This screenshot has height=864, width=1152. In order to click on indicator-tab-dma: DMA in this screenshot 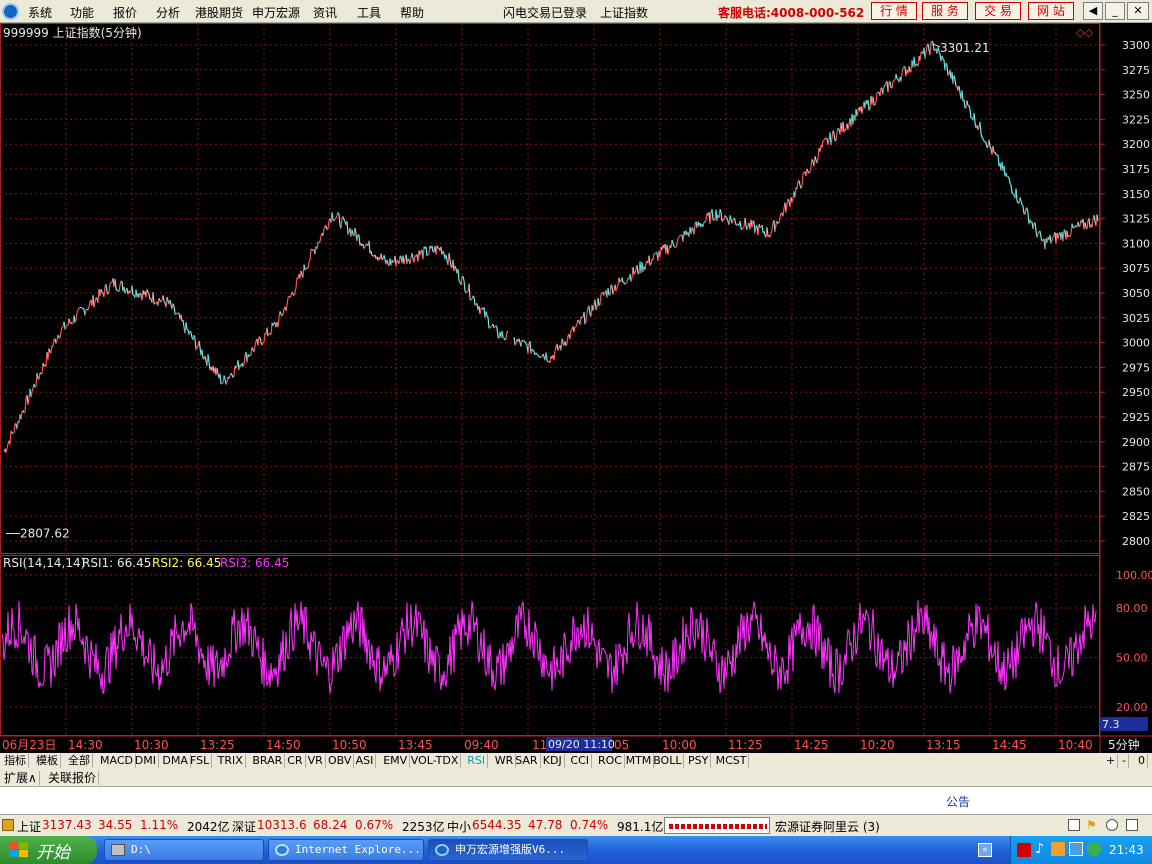, I will do `click(175, 761)`.